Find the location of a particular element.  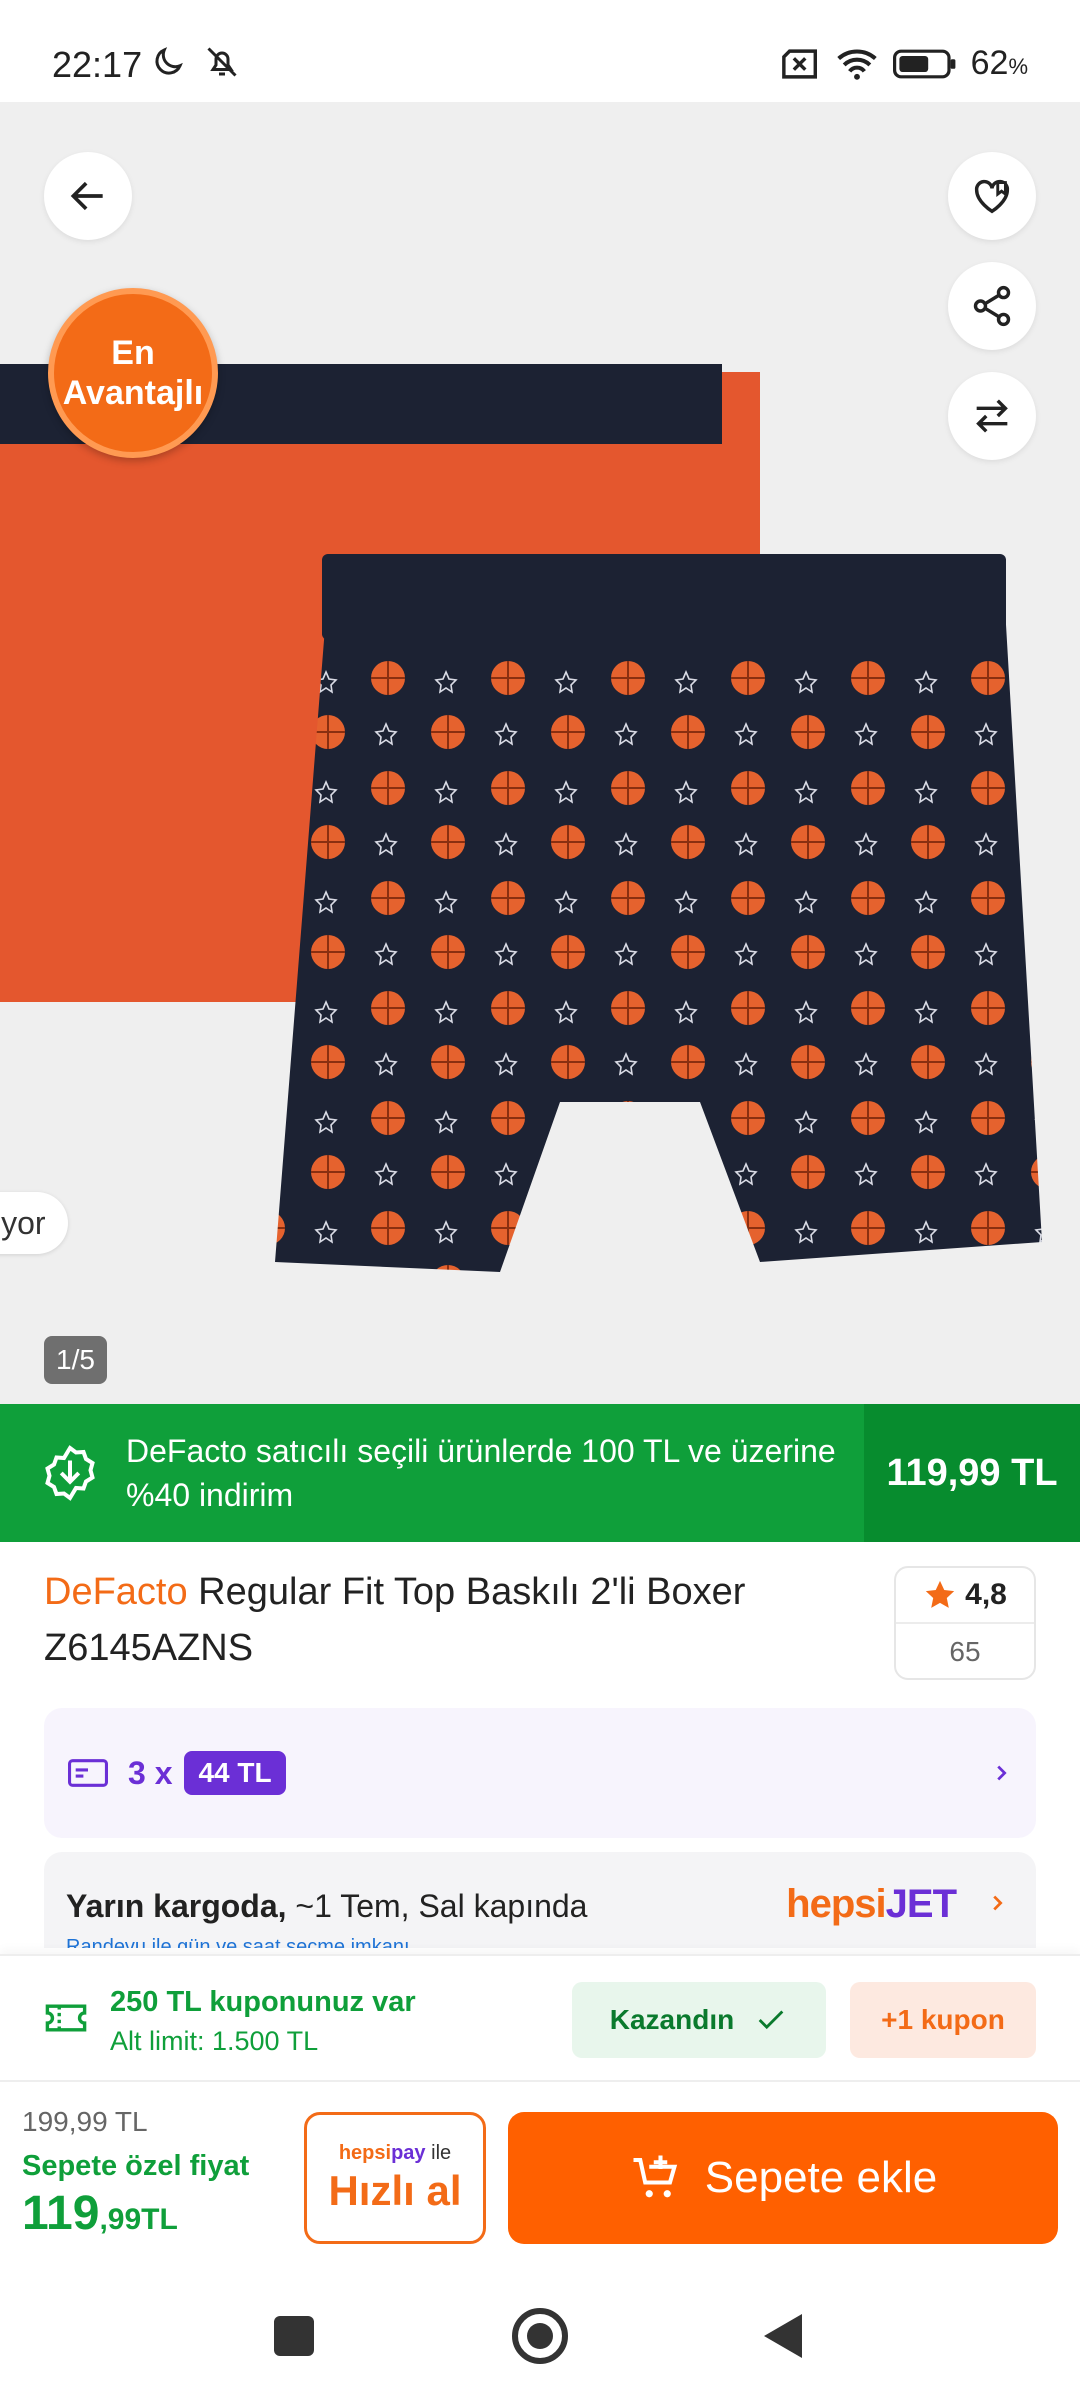

status-bar: 22:17 62% is located at coordinates (540, 51).